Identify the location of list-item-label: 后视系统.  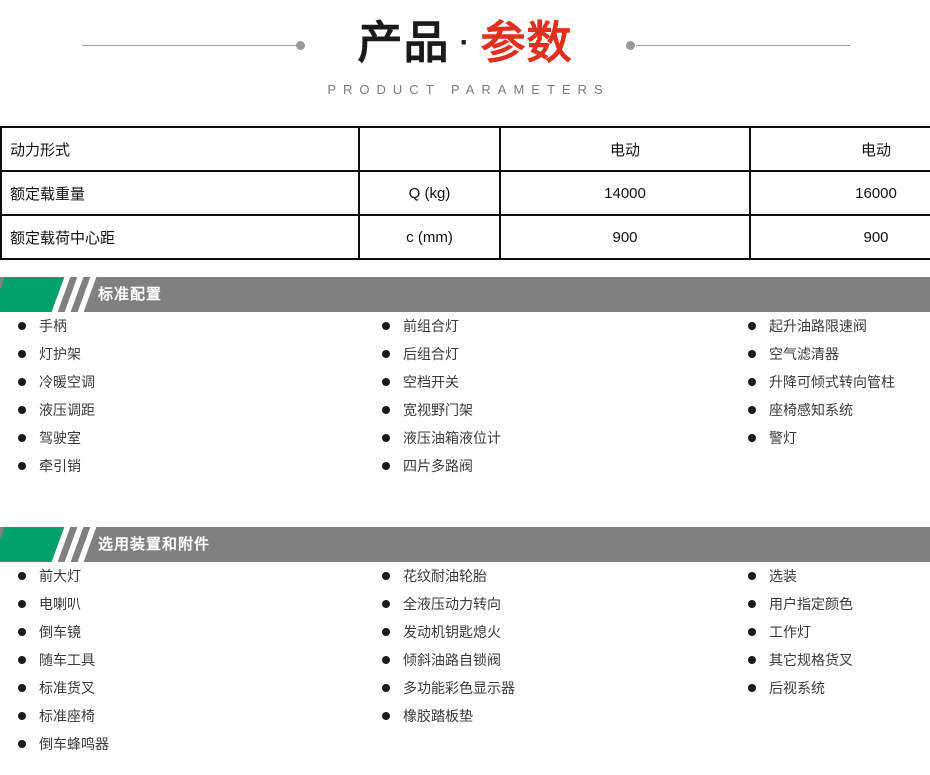
(797, 688).